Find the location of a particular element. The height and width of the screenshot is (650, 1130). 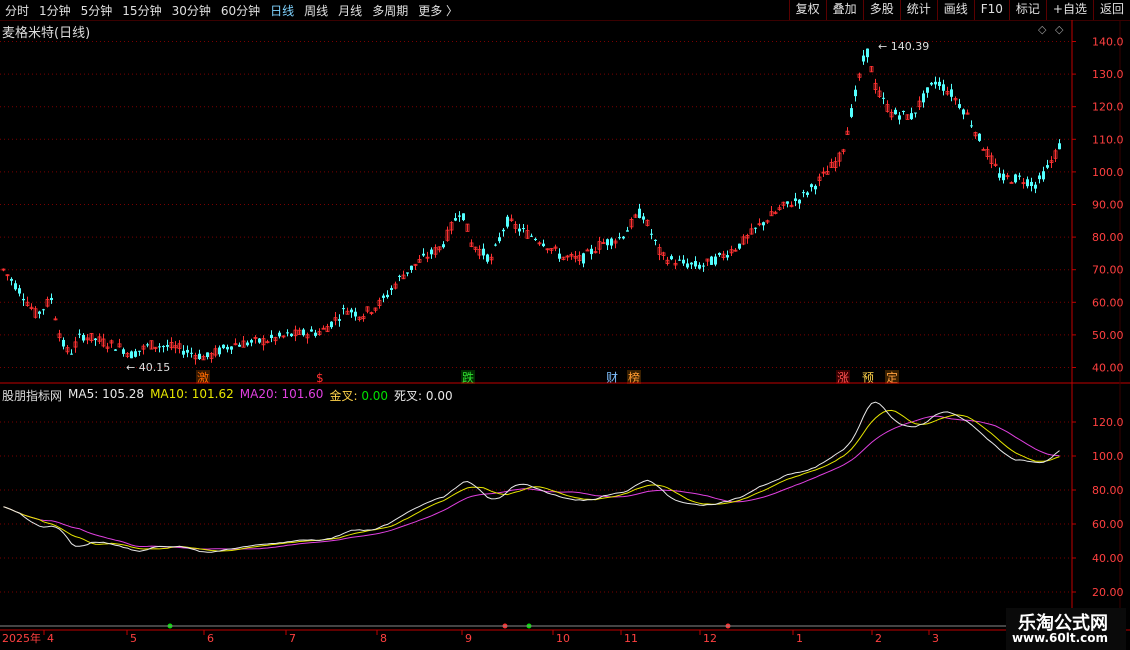

main-y-label: 120.0 is located at coordinates (1108, 107).